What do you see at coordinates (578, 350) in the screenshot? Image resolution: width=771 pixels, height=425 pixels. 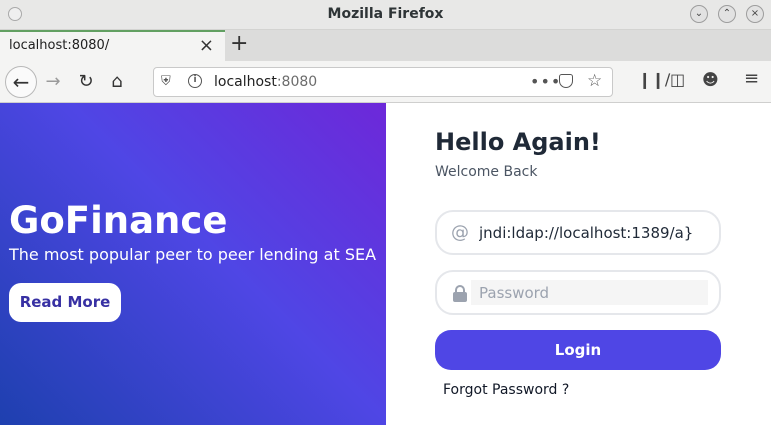 I see `login-button: Login` at bounding box center [578, 350].